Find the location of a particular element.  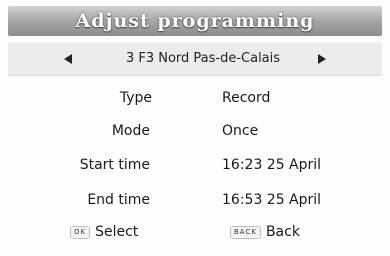

arrow-right-icon is located at coordinates (322, 59).